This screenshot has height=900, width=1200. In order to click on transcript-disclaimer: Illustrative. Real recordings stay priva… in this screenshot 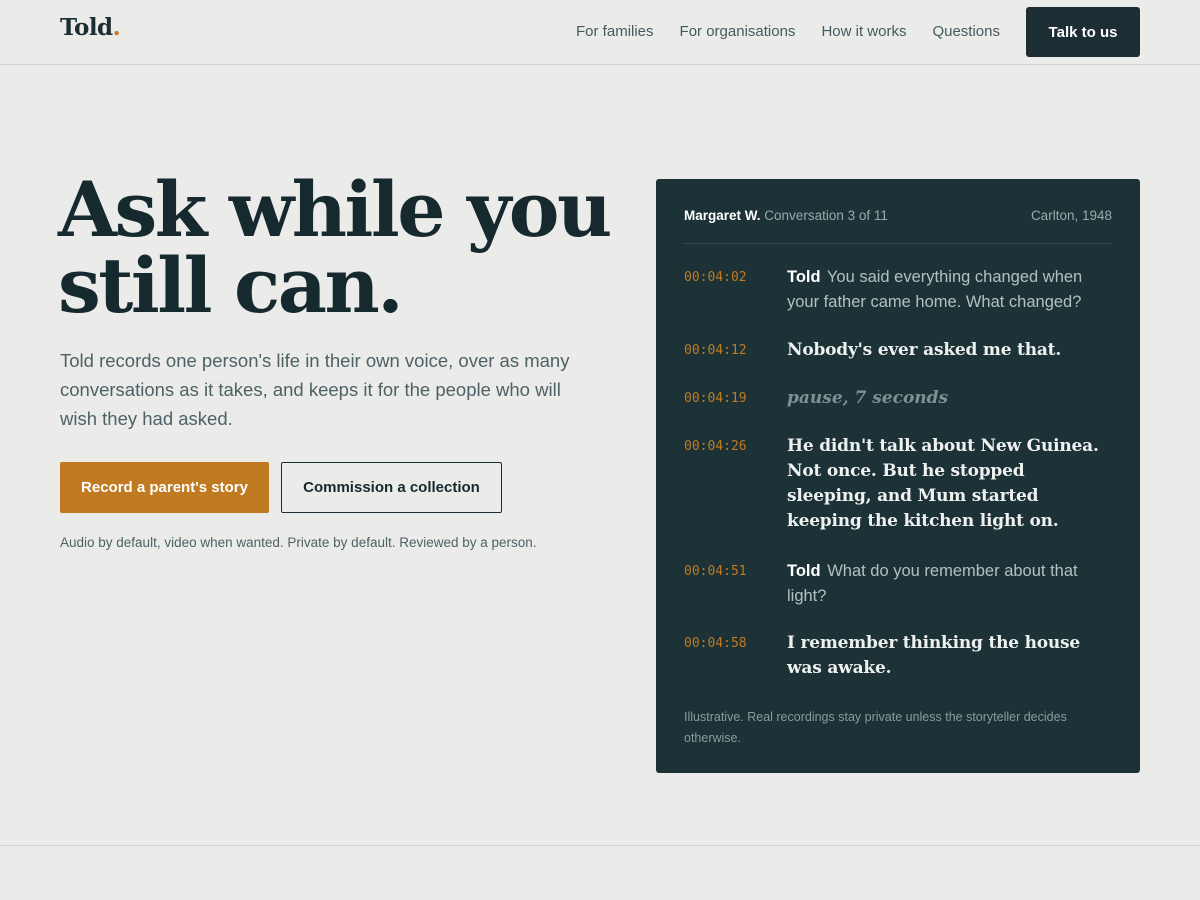, I will do `click(875, 727)`.